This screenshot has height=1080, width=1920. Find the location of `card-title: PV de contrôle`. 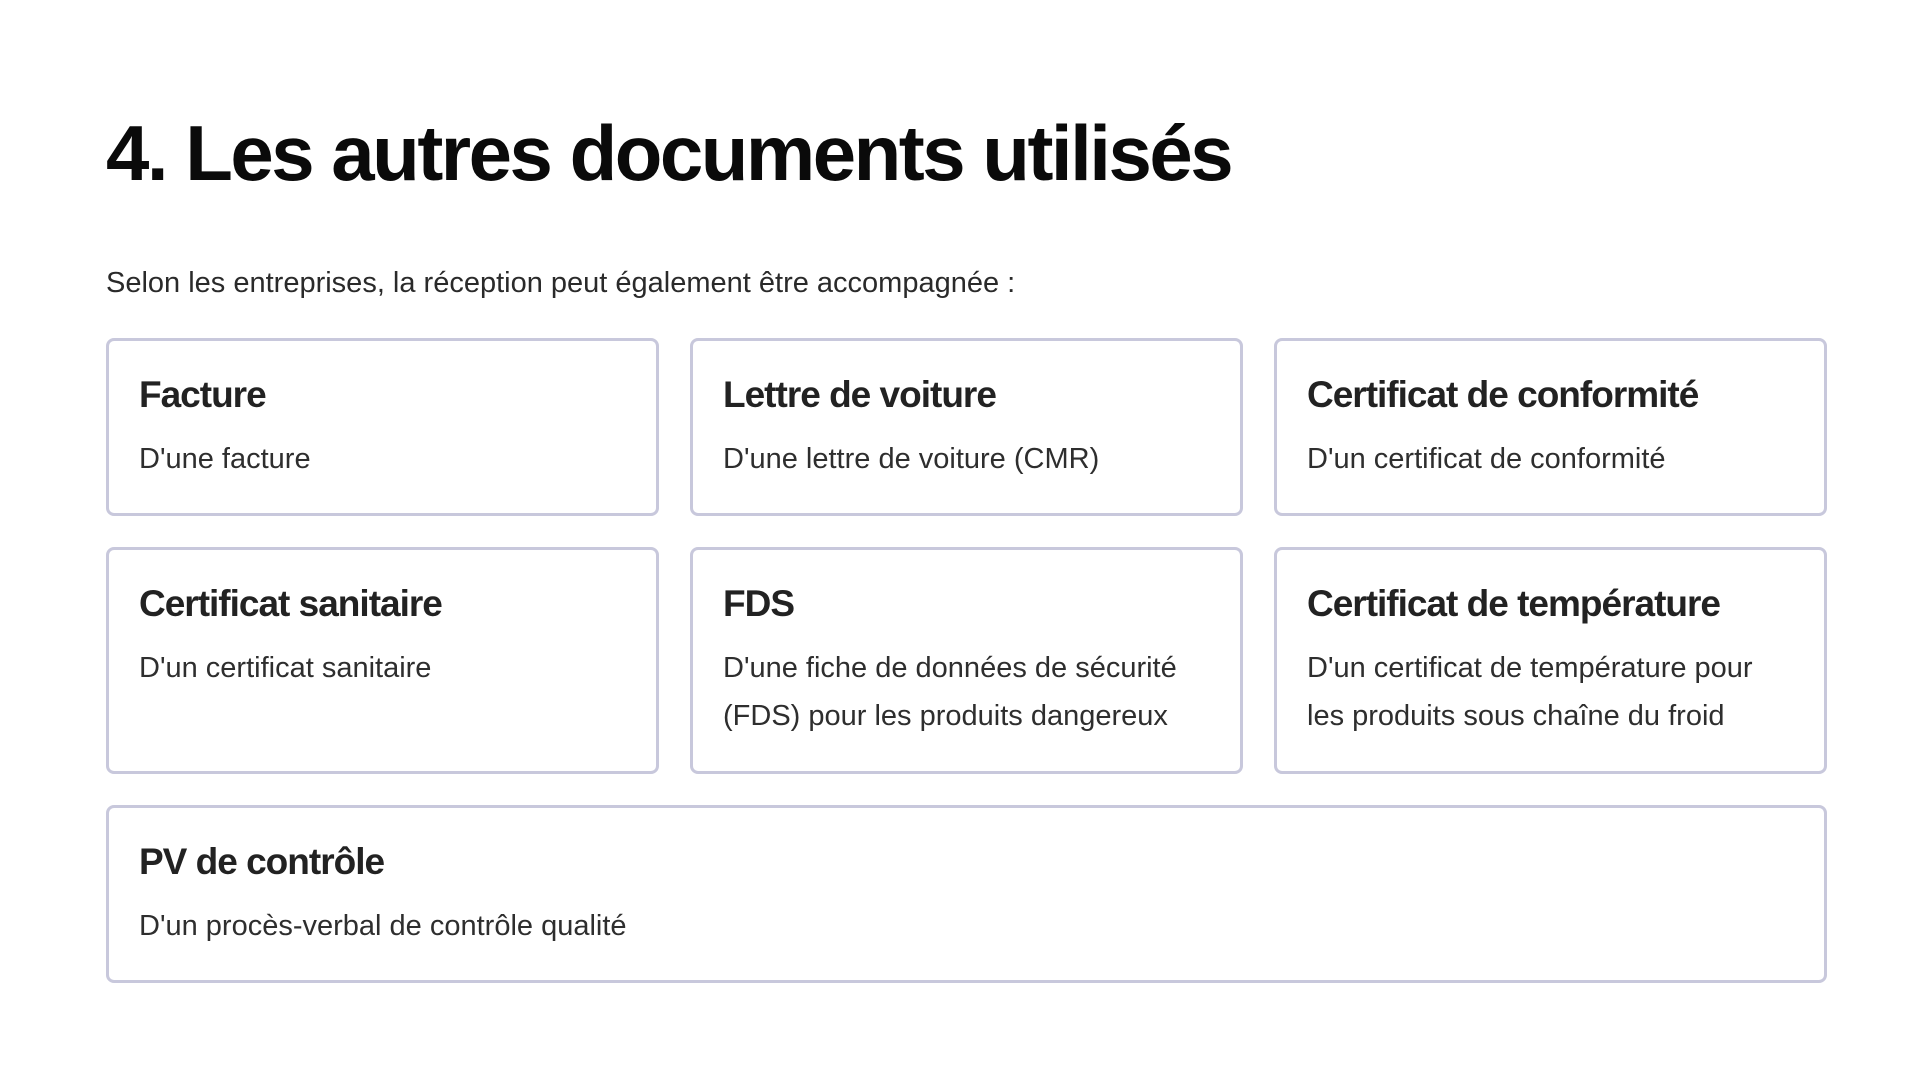

card-title: PV de contrôle is located at coordinates (262, 861).